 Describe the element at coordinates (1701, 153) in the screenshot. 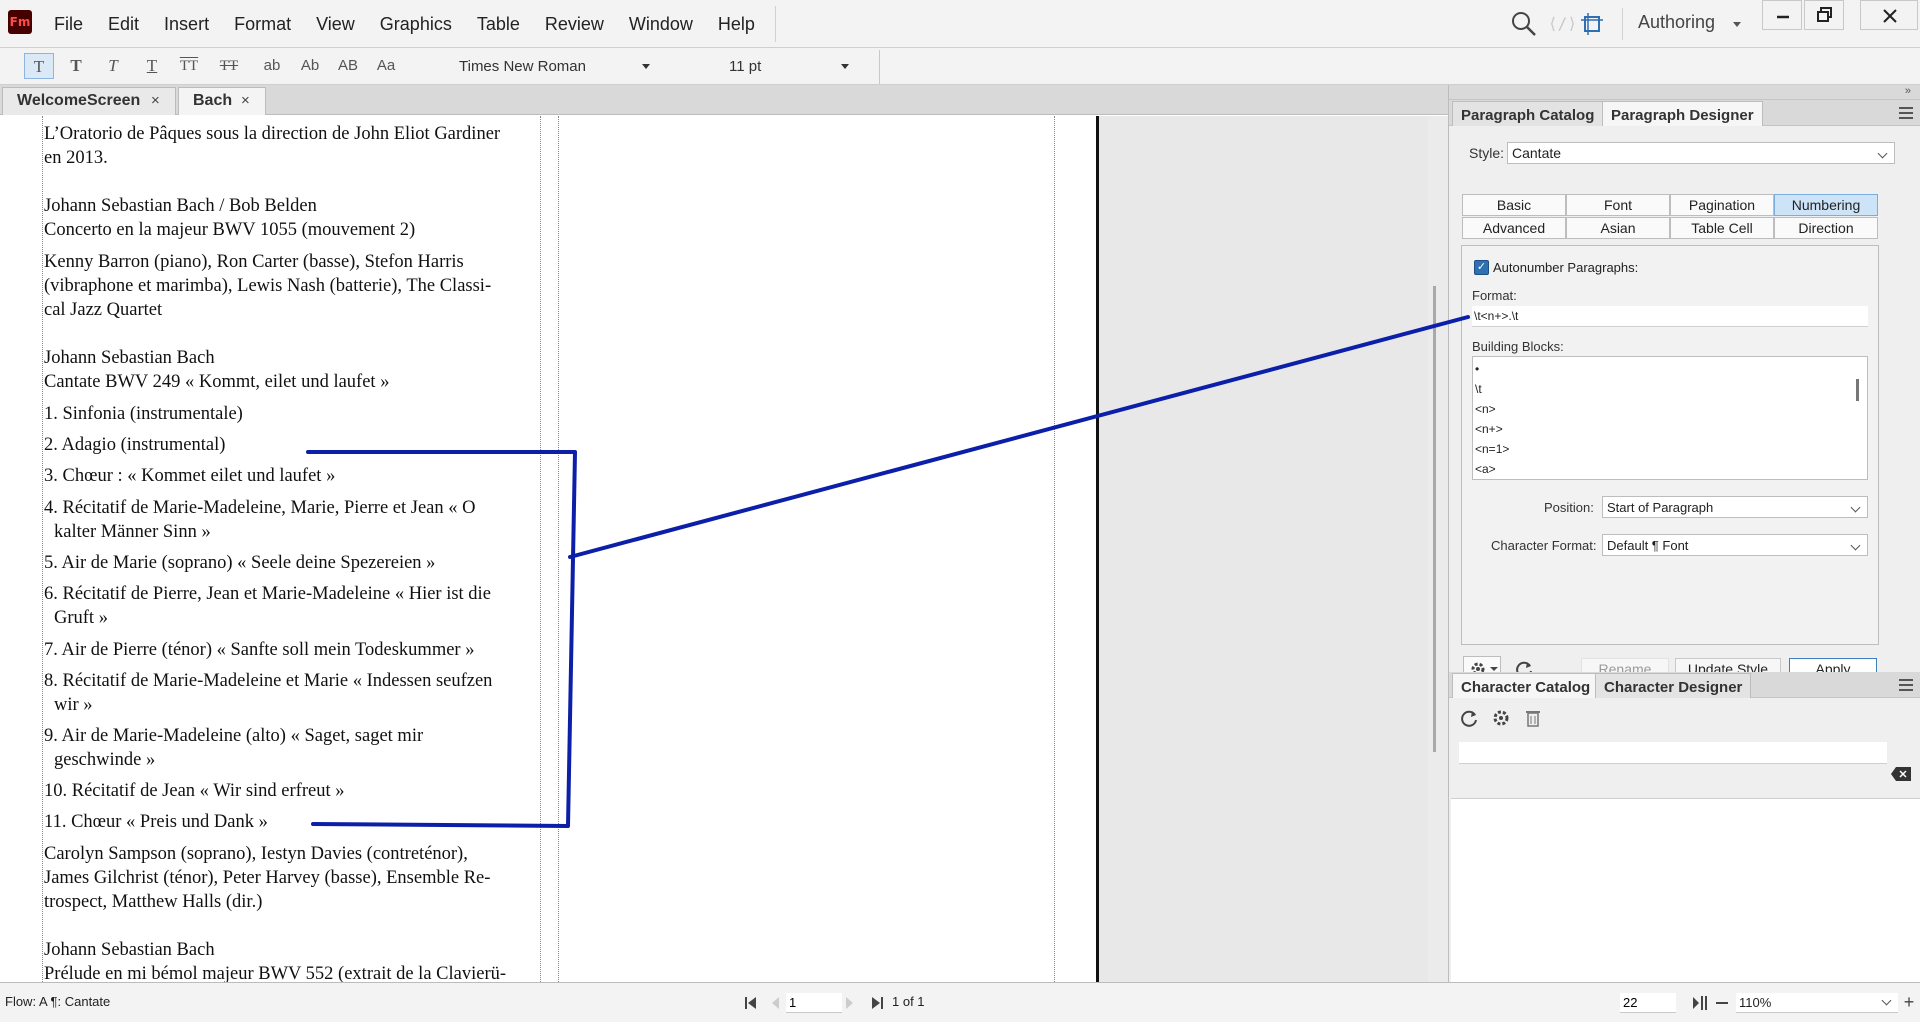

I see `style-select: Cantate` at that location.